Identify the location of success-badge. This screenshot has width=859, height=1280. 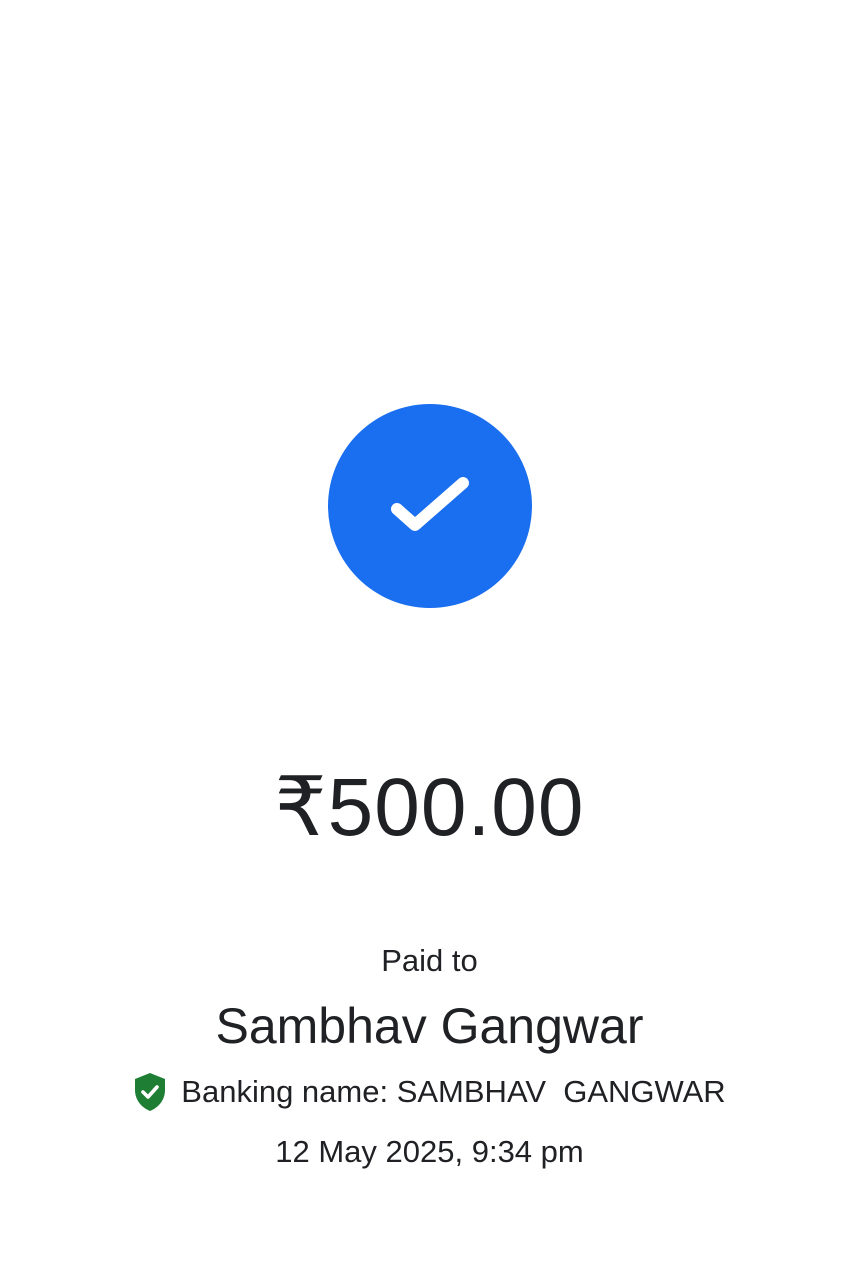
(430, 506).